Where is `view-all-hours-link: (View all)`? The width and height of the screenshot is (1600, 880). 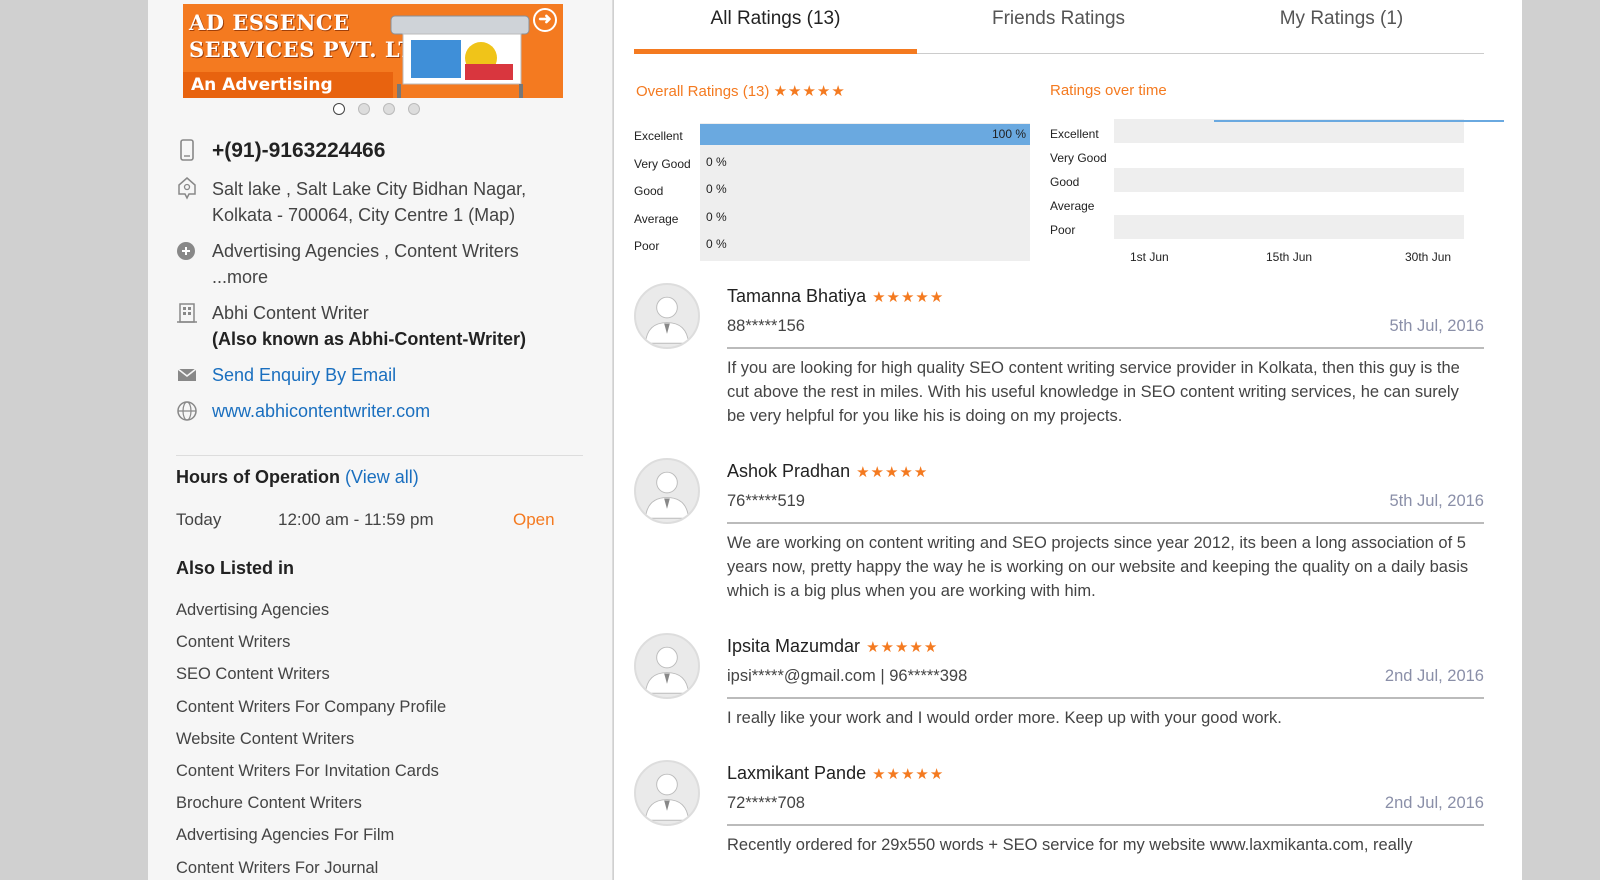
view-all-hours-link: (View all) is located at coordinates (382, 477).